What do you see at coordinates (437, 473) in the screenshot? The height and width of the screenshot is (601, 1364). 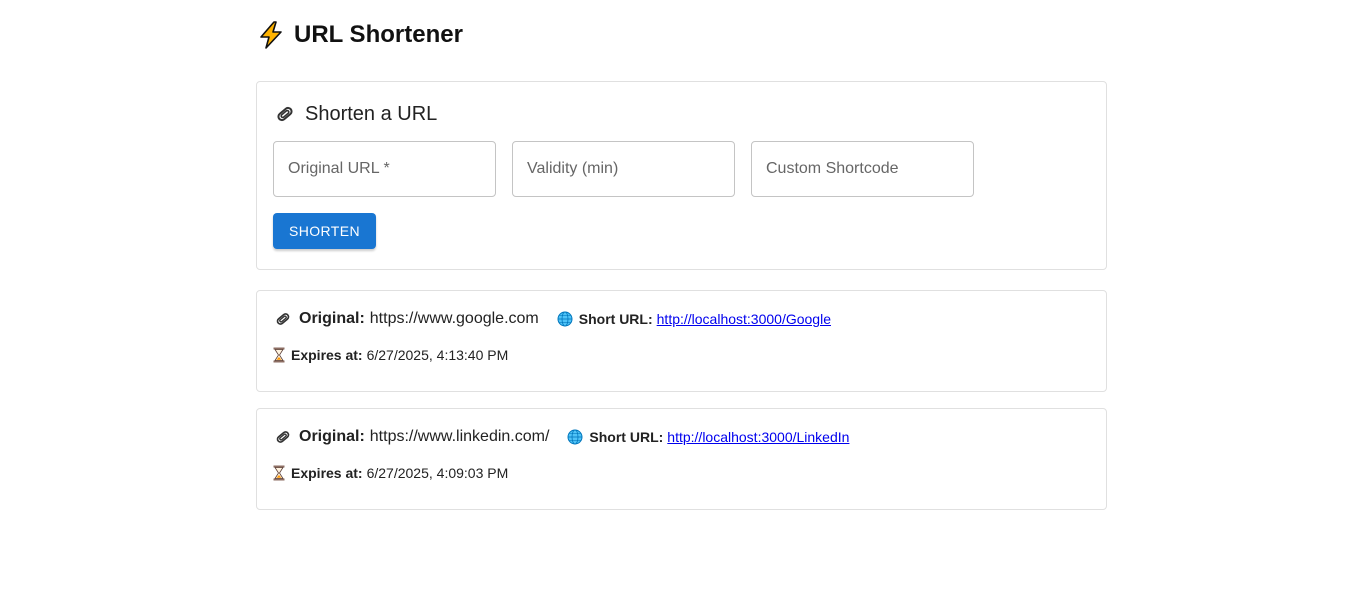 I see `expires-value: 6/27/2025, 4:09:03 PM` at bounding box center [437, 473].